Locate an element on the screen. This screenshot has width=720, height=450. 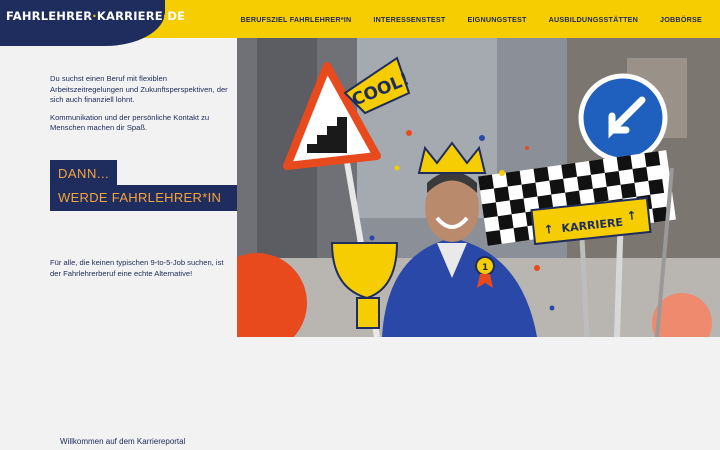
welcome-text: Willkommen auf dem Karriereportal is located at coordinates (123, 441).